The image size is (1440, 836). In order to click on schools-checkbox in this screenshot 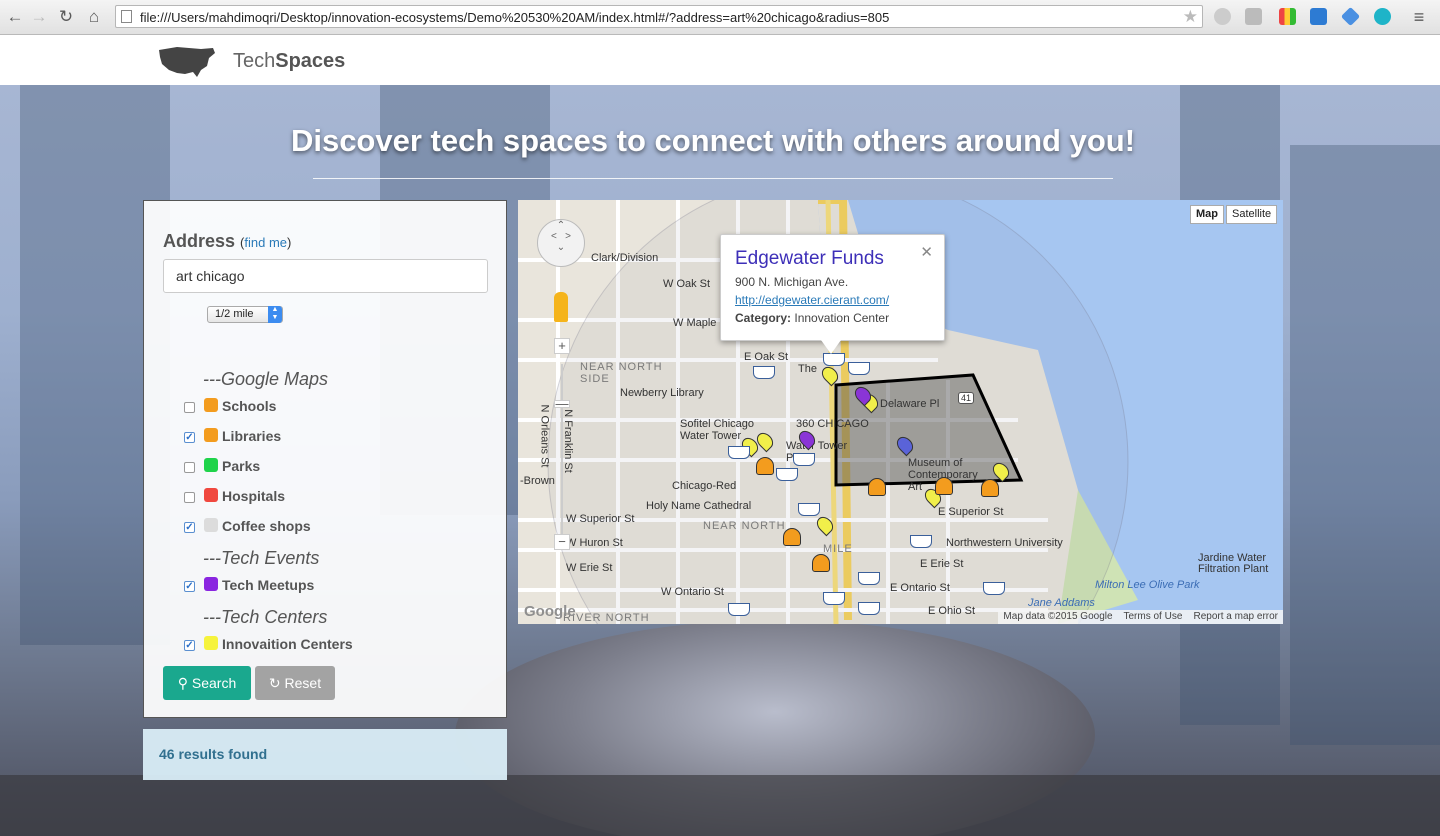, I will do `click(189, 407)`.